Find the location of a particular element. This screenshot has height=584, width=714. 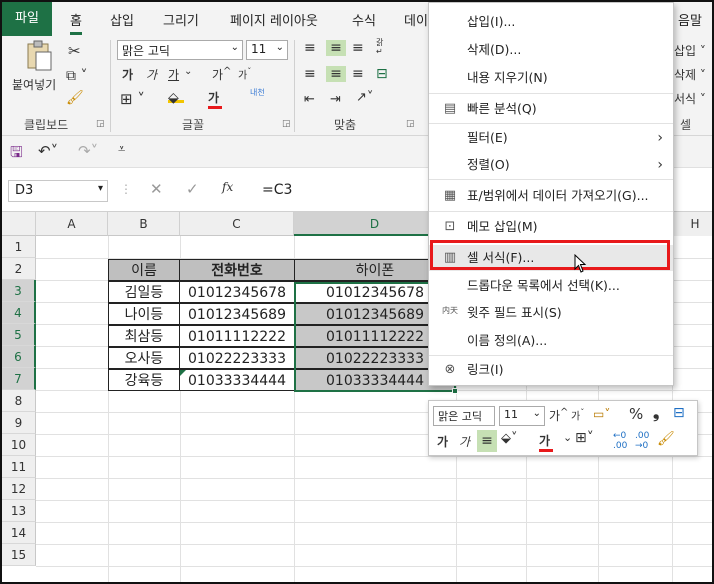

format-painter-icon: 🖌 is located at coordinates (75, 98).